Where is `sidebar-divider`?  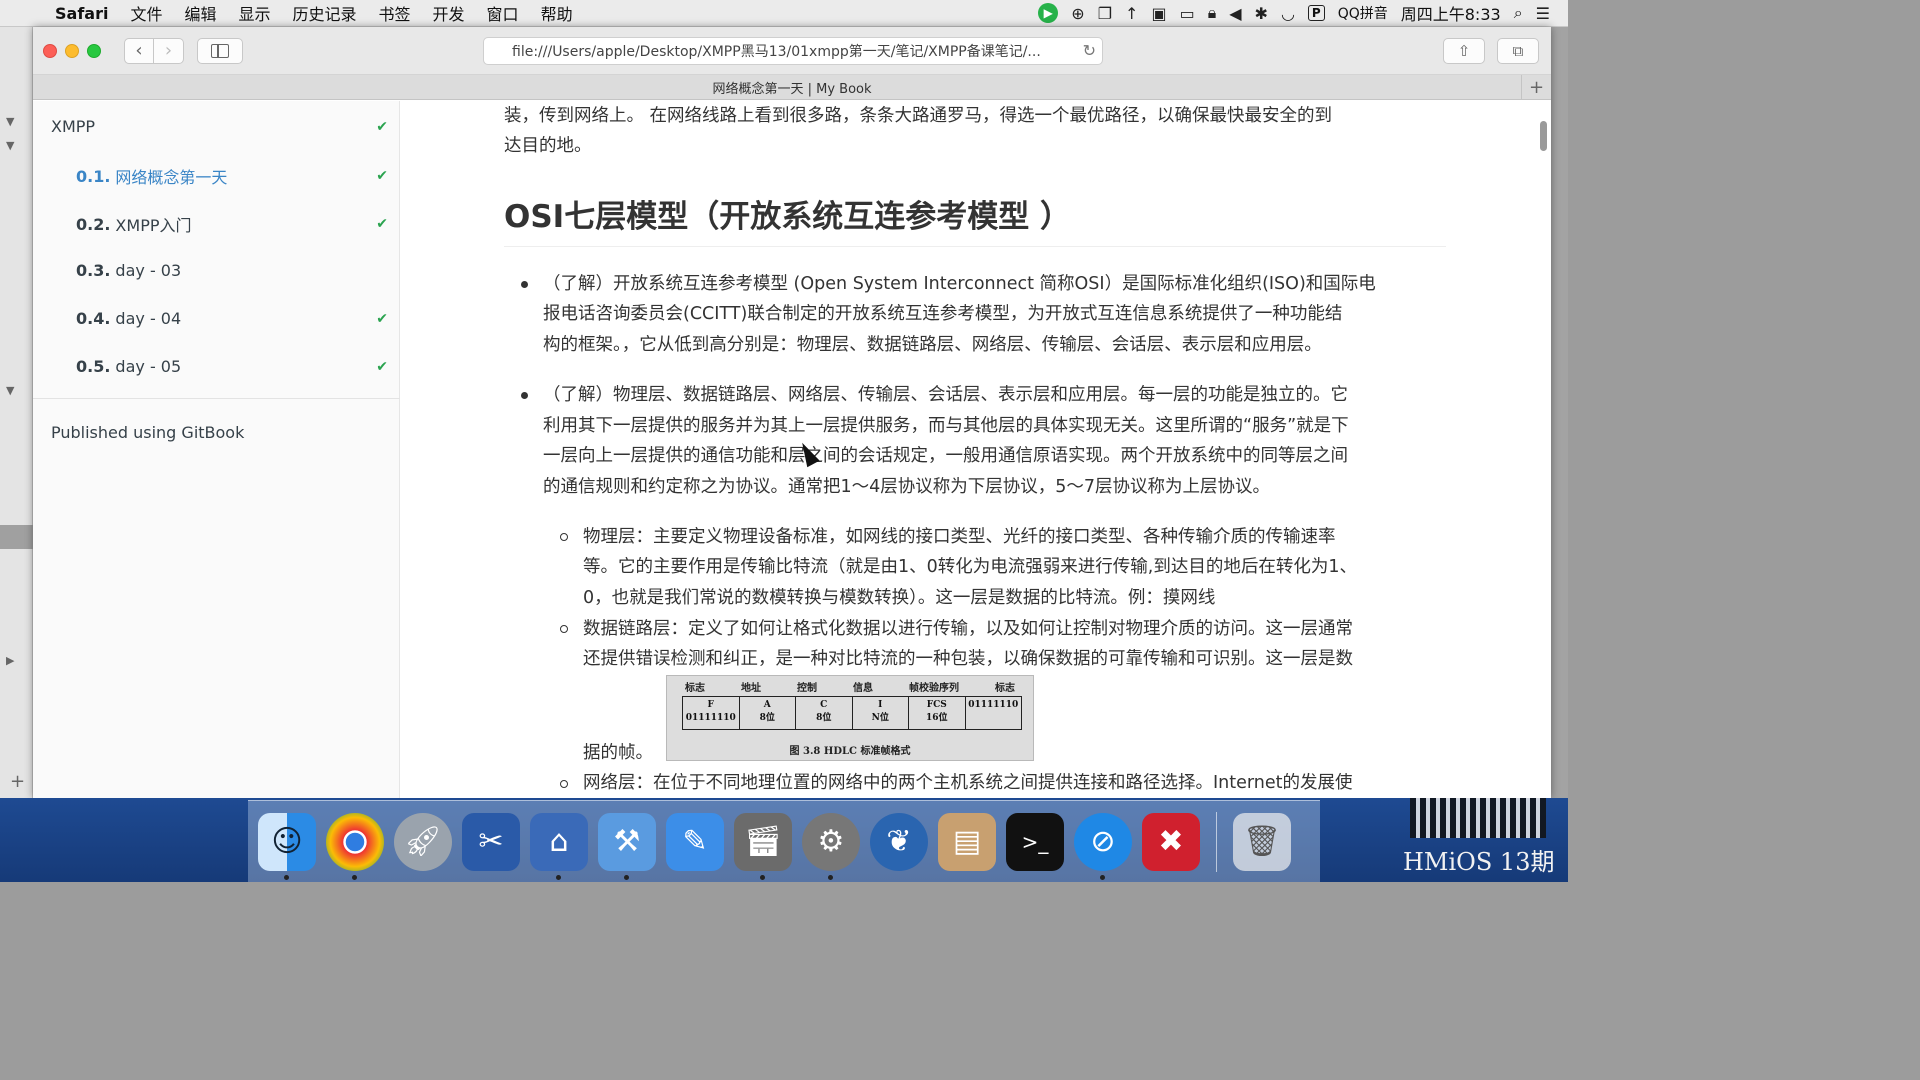 sidebar-divider is located at coordinates (216, 398).